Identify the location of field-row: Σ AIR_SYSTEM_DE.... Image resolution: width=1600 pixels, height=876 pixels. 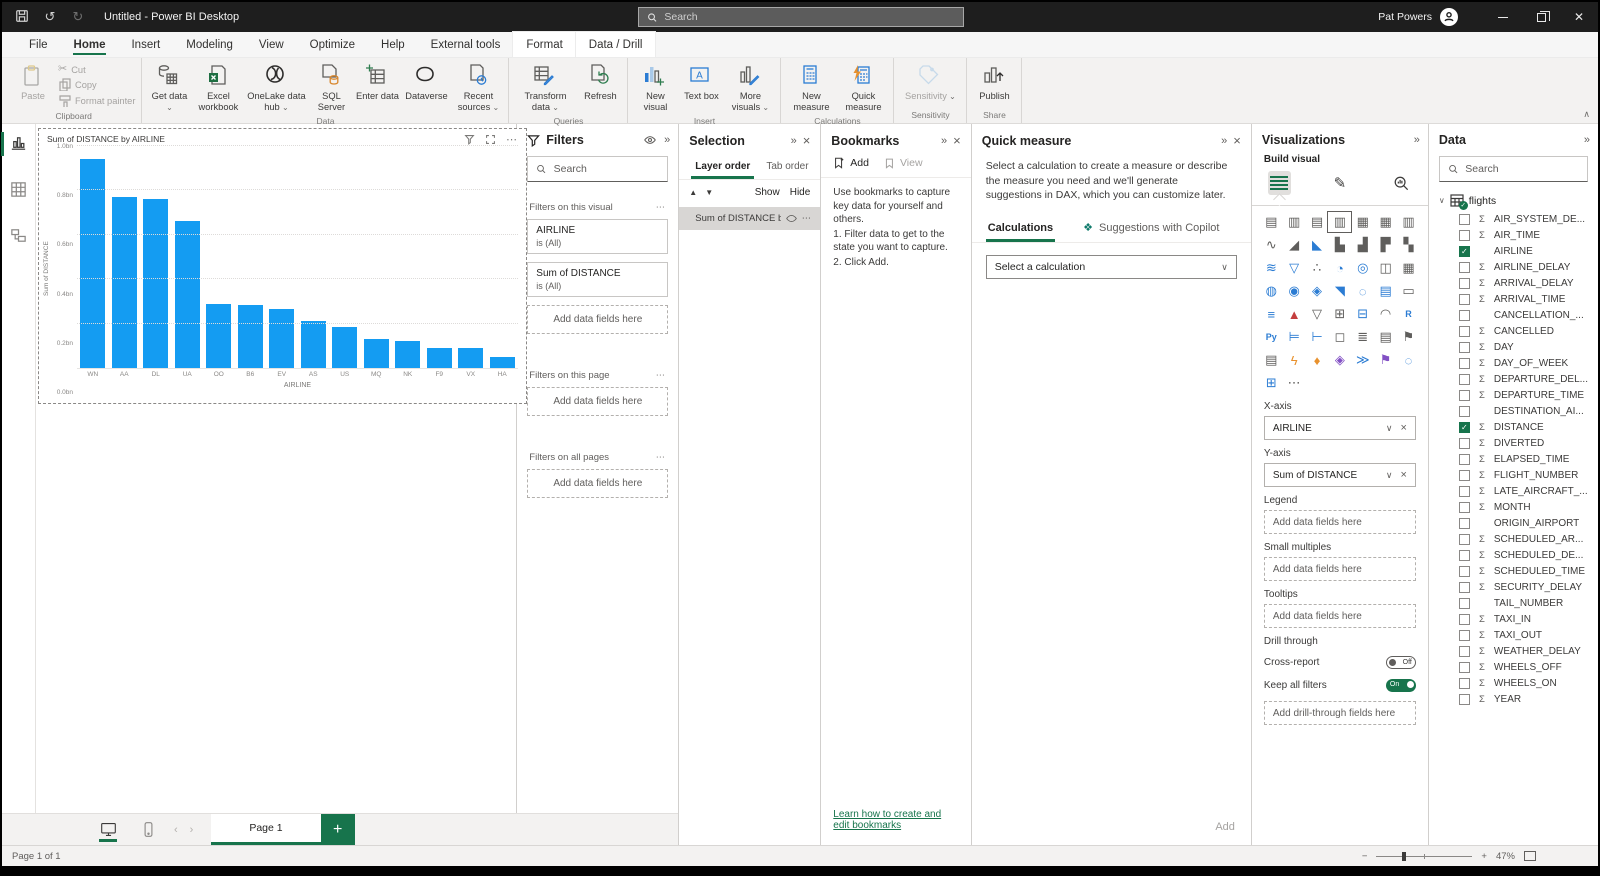
(1513, 219).